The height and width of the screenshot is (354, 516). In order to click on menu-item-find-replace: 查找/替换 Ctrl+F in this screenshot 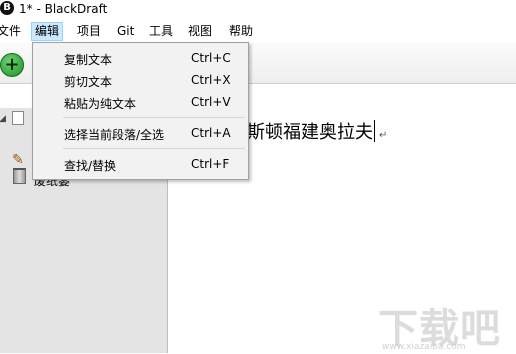, I will do `click(140, 164)`.